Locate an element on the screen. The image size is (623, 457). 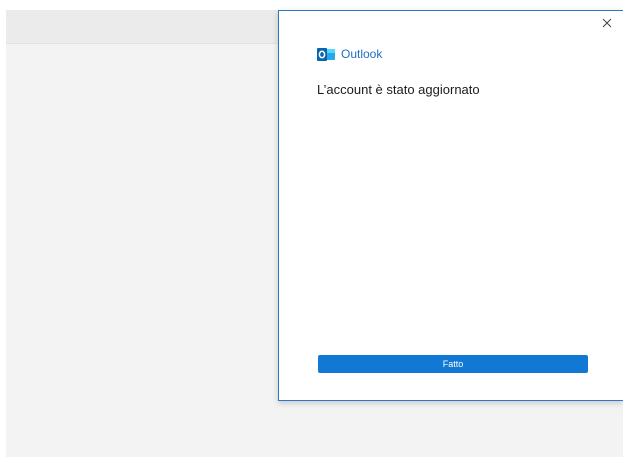
outlook-logo-icon is located at coordinates (326, 54).